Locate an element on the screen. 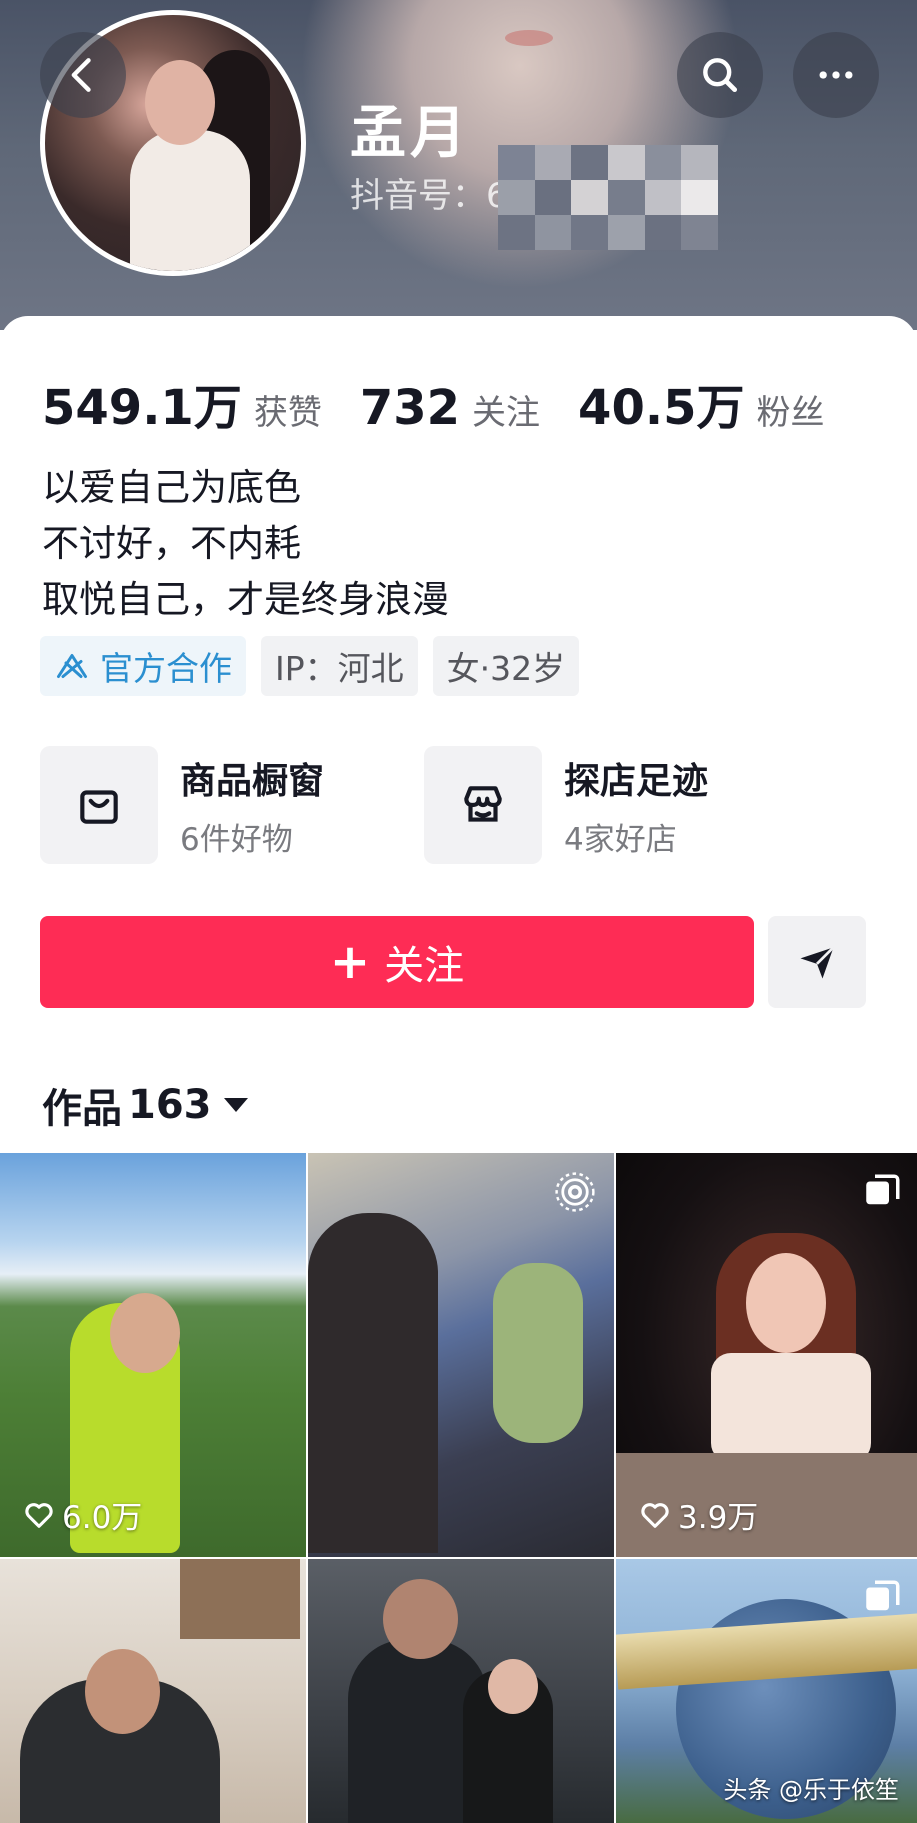  works-count: 163 is located at coordinates (170, 1105).